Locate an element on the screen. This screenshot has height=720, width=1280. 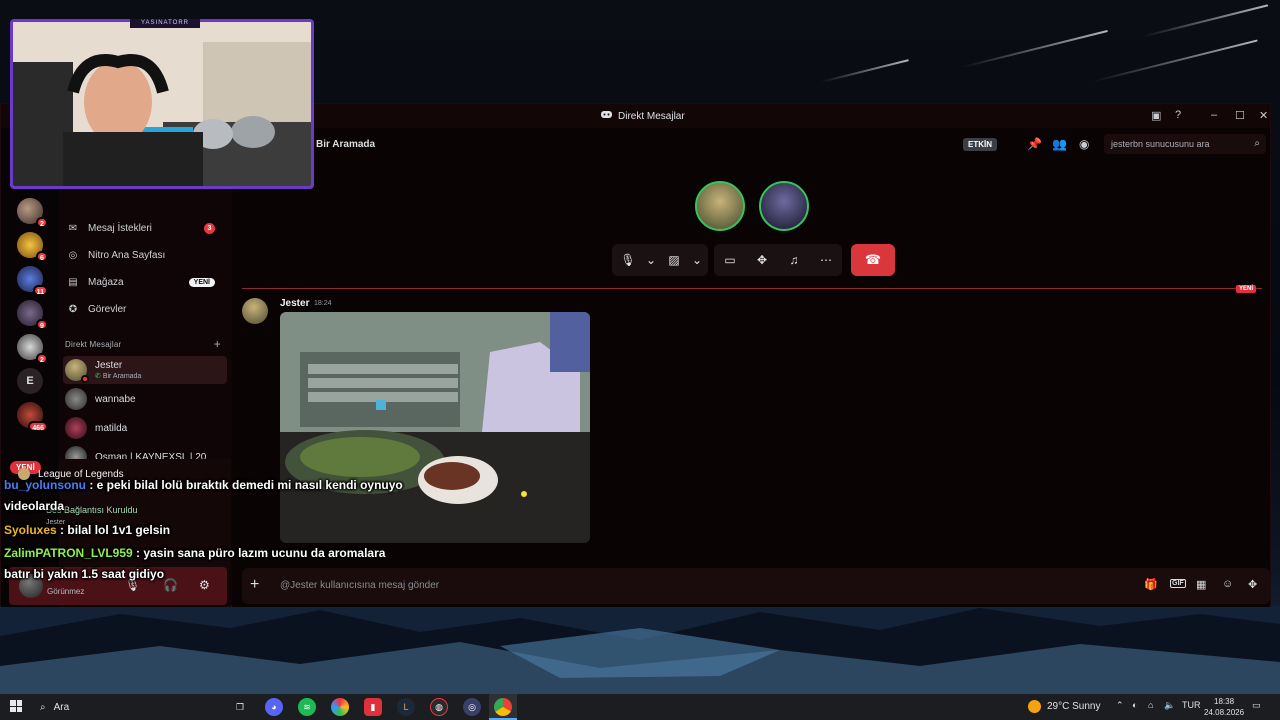
window-title: Direkt Mesajlar is located at coordinates (651, 116).